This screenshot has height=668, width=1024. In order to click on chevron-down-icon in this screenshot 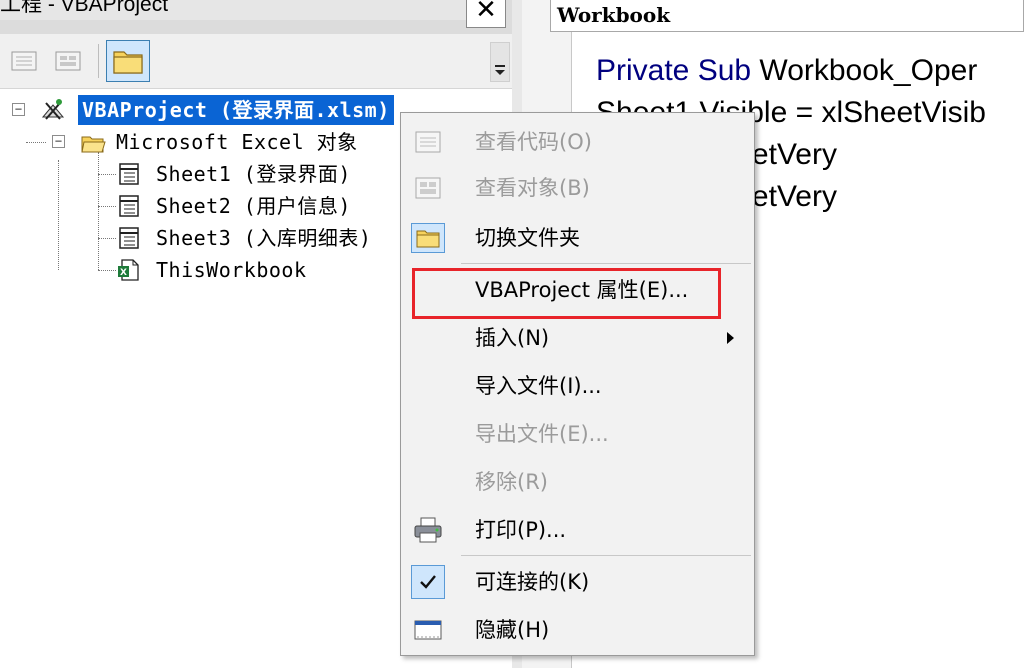, I will do `click(500, 70)`.